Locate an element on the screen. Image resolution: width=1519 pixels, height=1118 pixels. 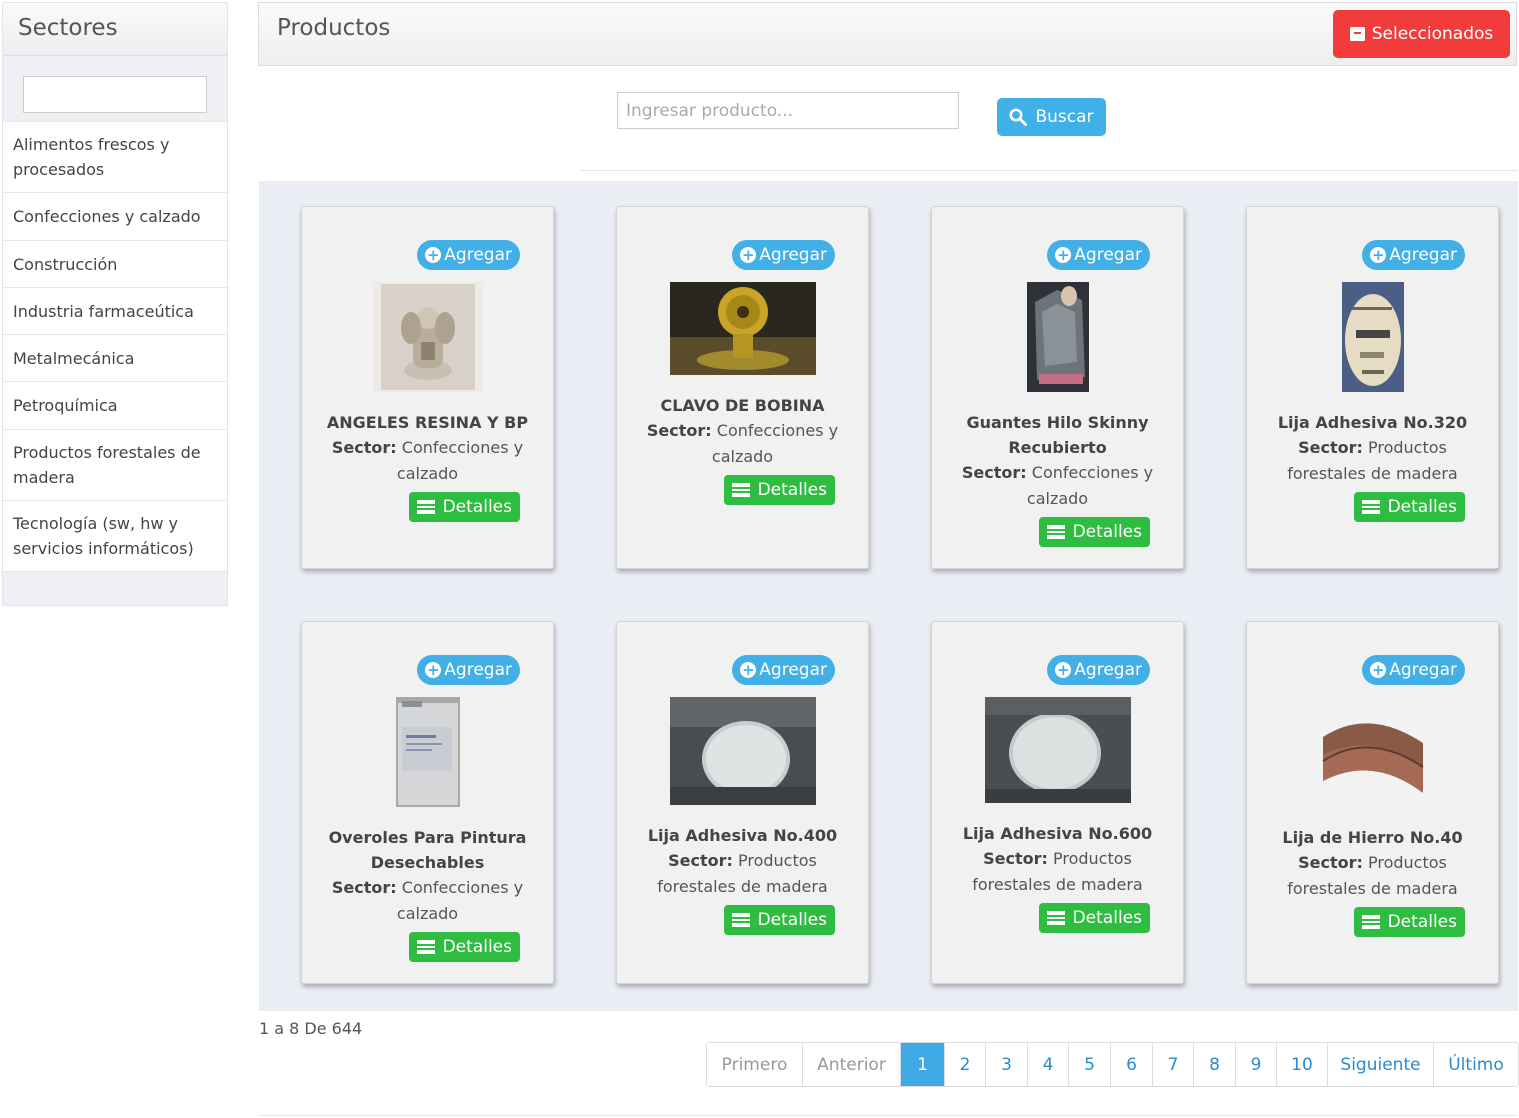
product-name: Overoles Para Pintura Desechables is located at coordinates (427, 850).